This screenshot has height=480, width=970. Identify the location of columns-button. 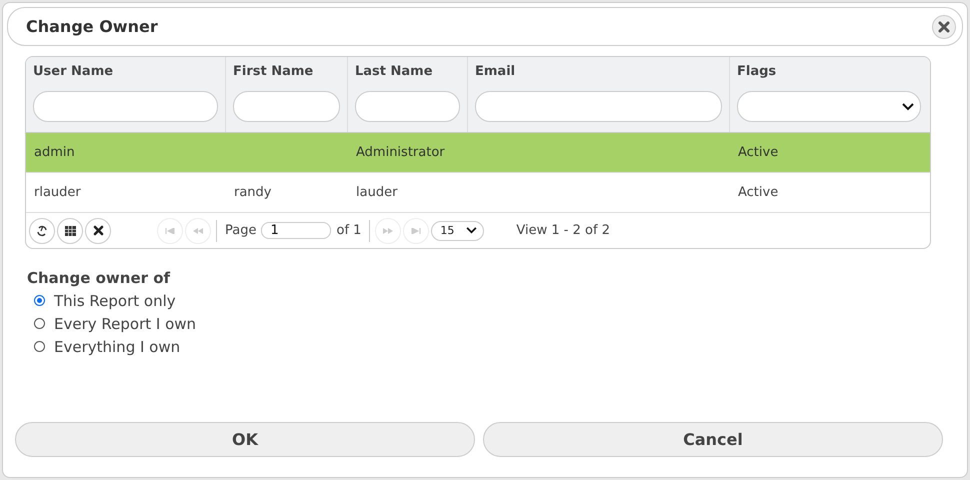
(70, 231).